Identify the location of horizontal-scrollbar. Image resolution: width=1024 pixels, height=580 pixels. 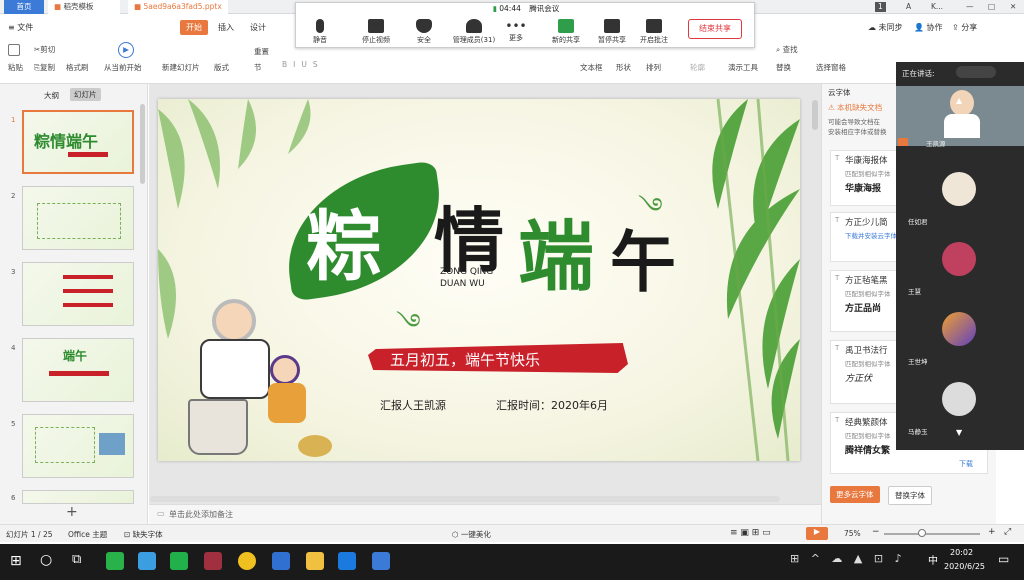
(465, 499).